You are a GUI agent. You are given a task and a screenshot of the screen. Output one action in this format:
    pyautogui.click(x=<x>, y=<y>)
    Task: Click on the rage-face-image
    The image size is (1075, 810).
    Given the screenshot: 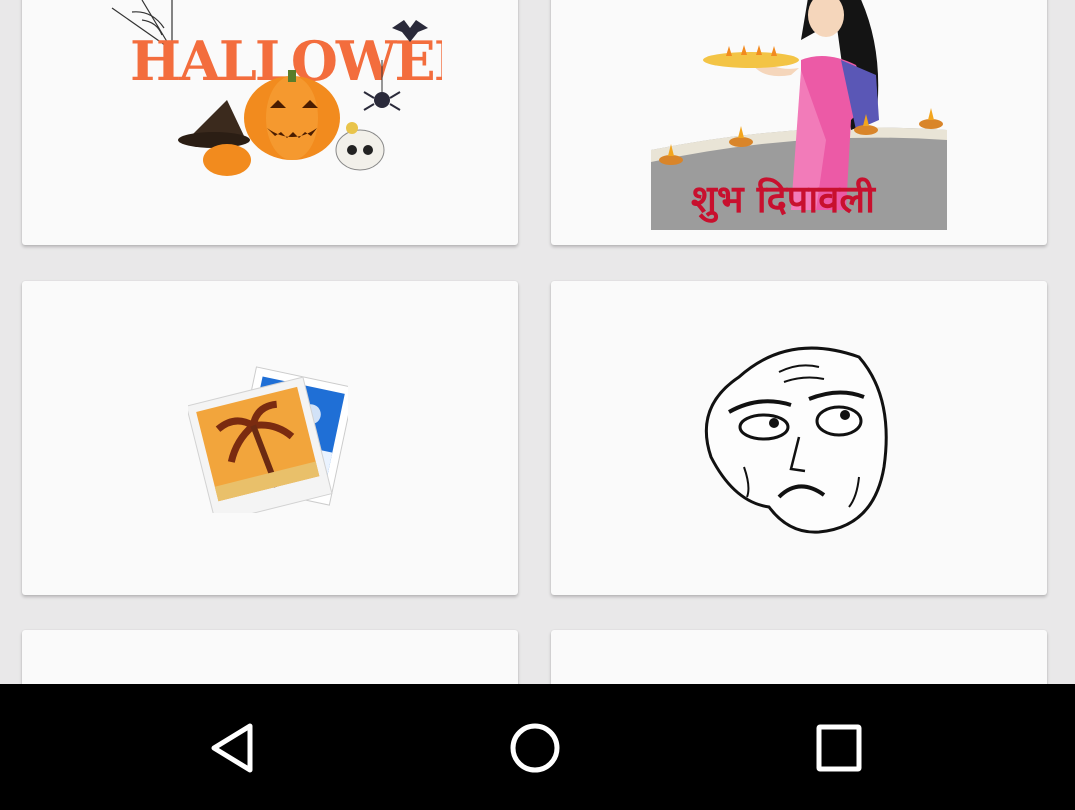 What is the action you would take?
    pyautogui.click(x=796, y=440)
    